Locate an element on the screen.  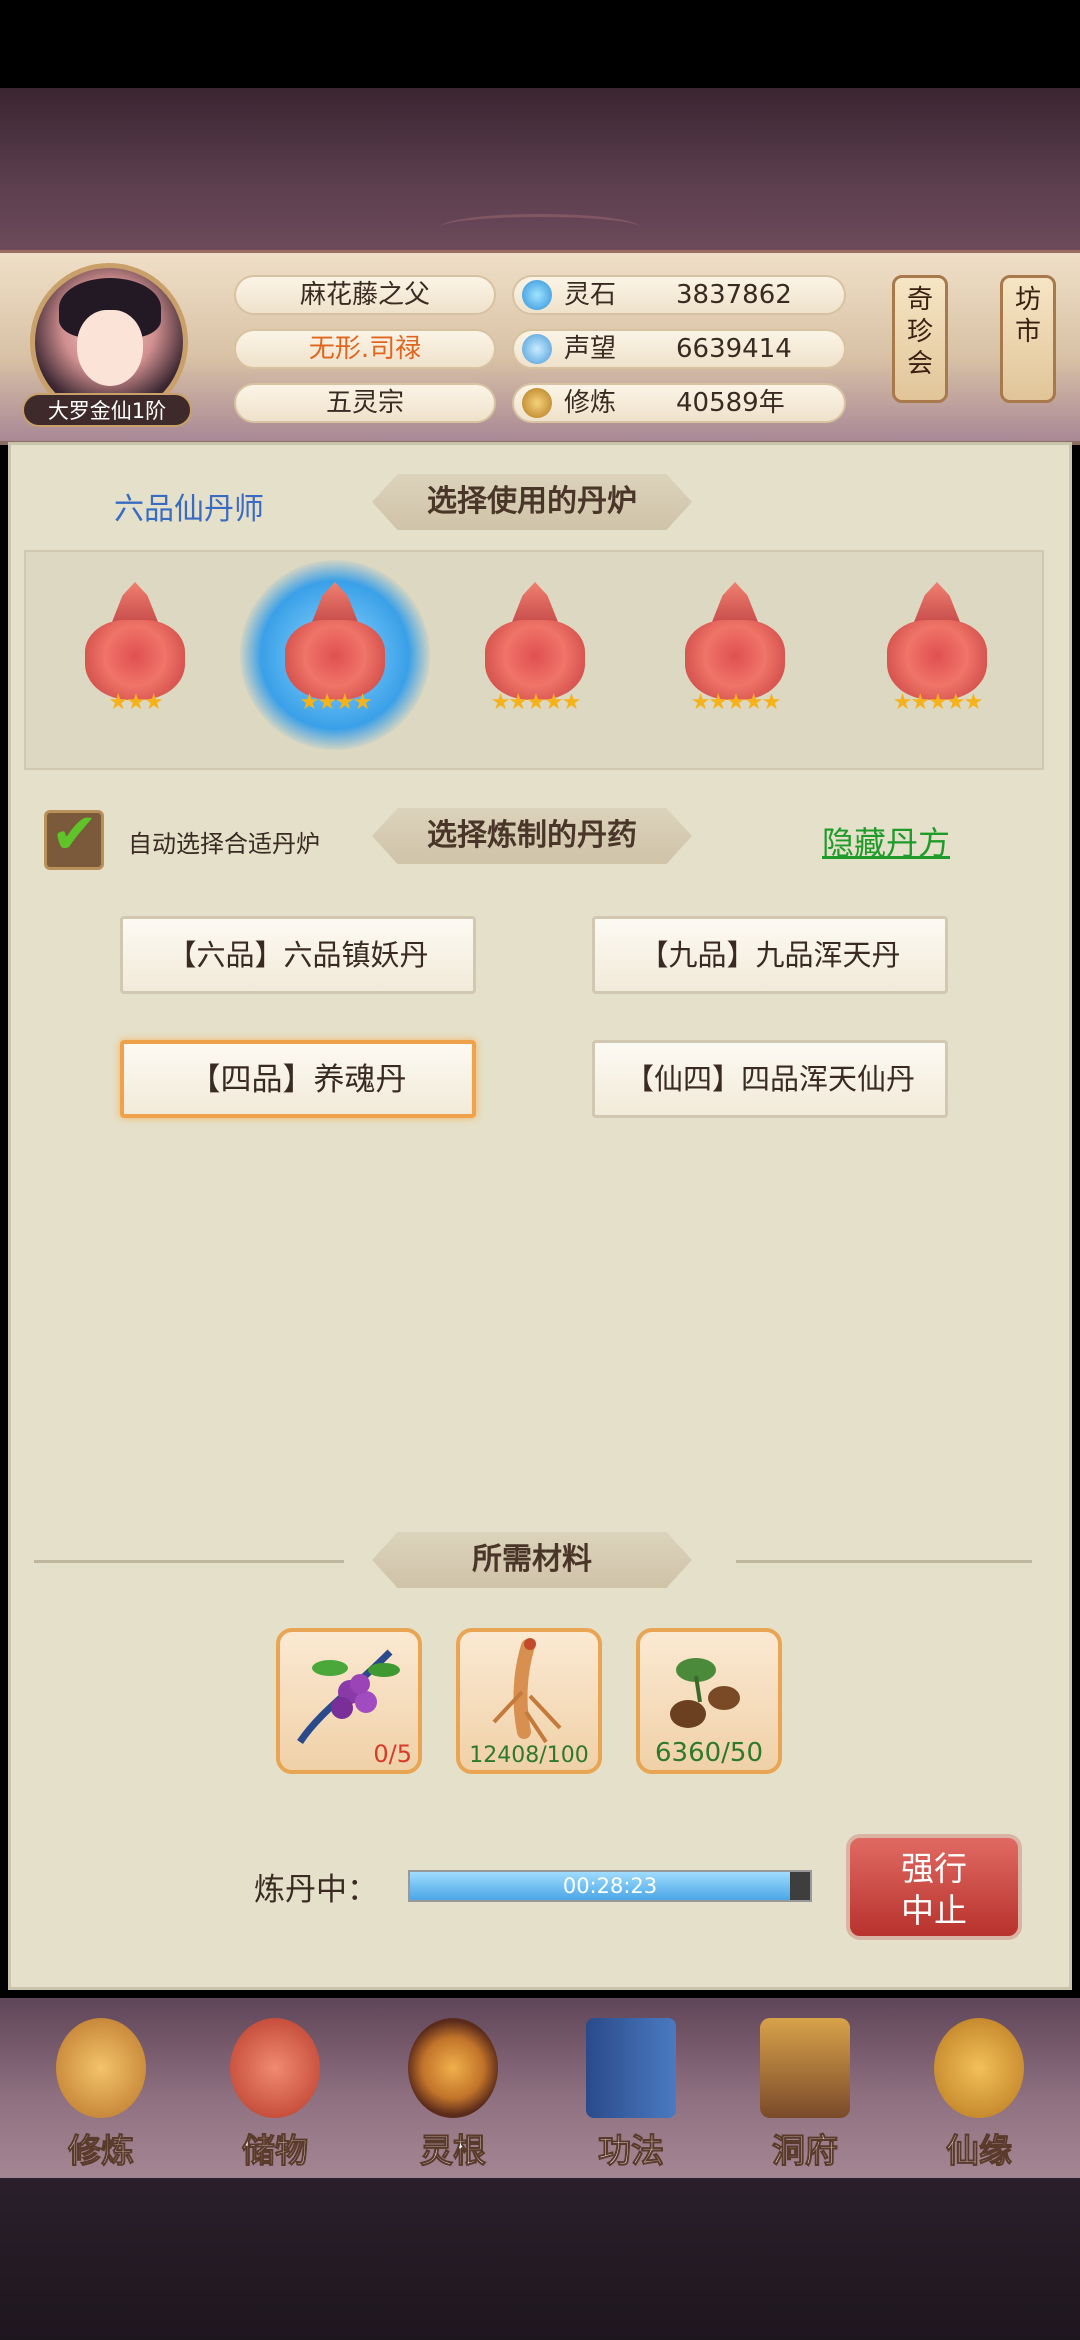
nav-fate: 仙缘 is located at coordinates (979, 2092).